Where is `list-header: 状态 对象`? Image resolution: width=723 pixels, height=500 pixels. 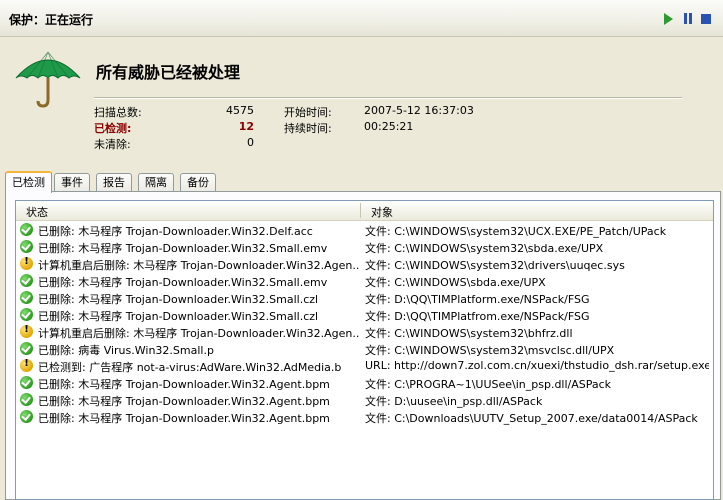 list-header: 状态 对象 is located at coordinates (364, 211).